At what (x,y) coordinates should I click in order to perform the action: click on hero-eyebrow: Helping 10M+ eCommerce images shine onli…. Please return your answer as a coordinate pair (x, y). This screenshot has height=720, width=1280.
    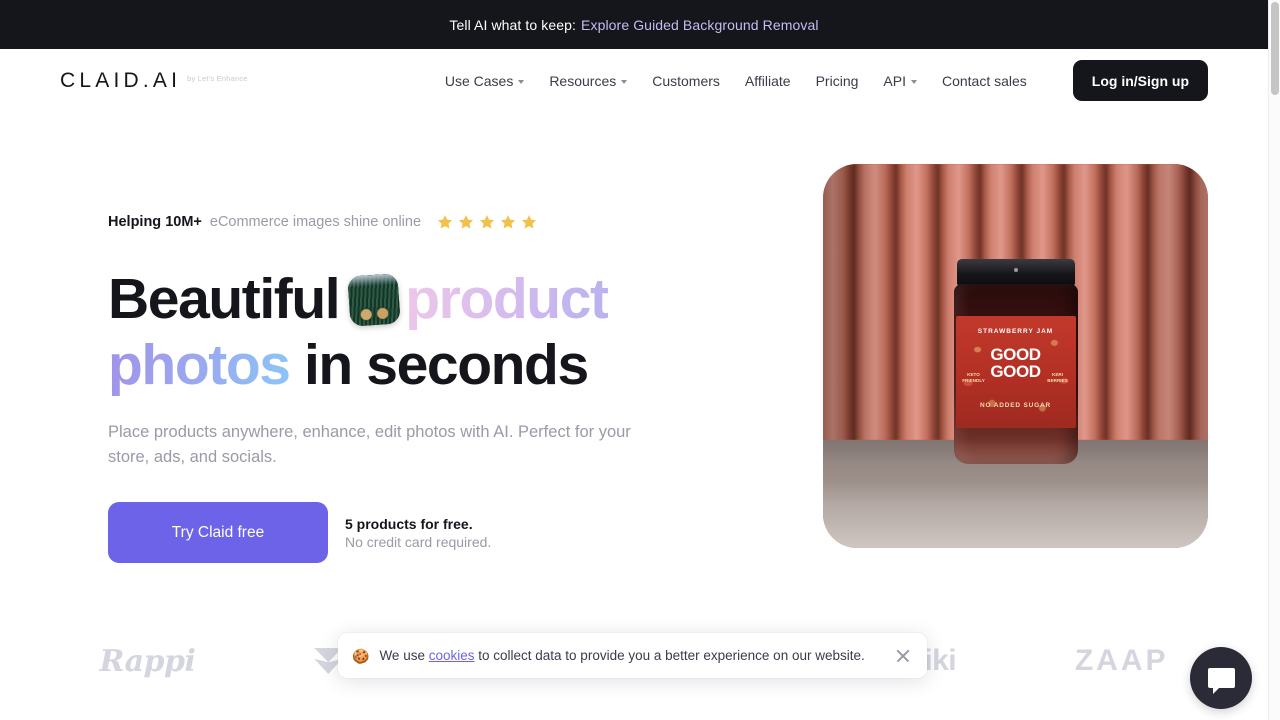
    Looking at the image, I should click on (408, 222).